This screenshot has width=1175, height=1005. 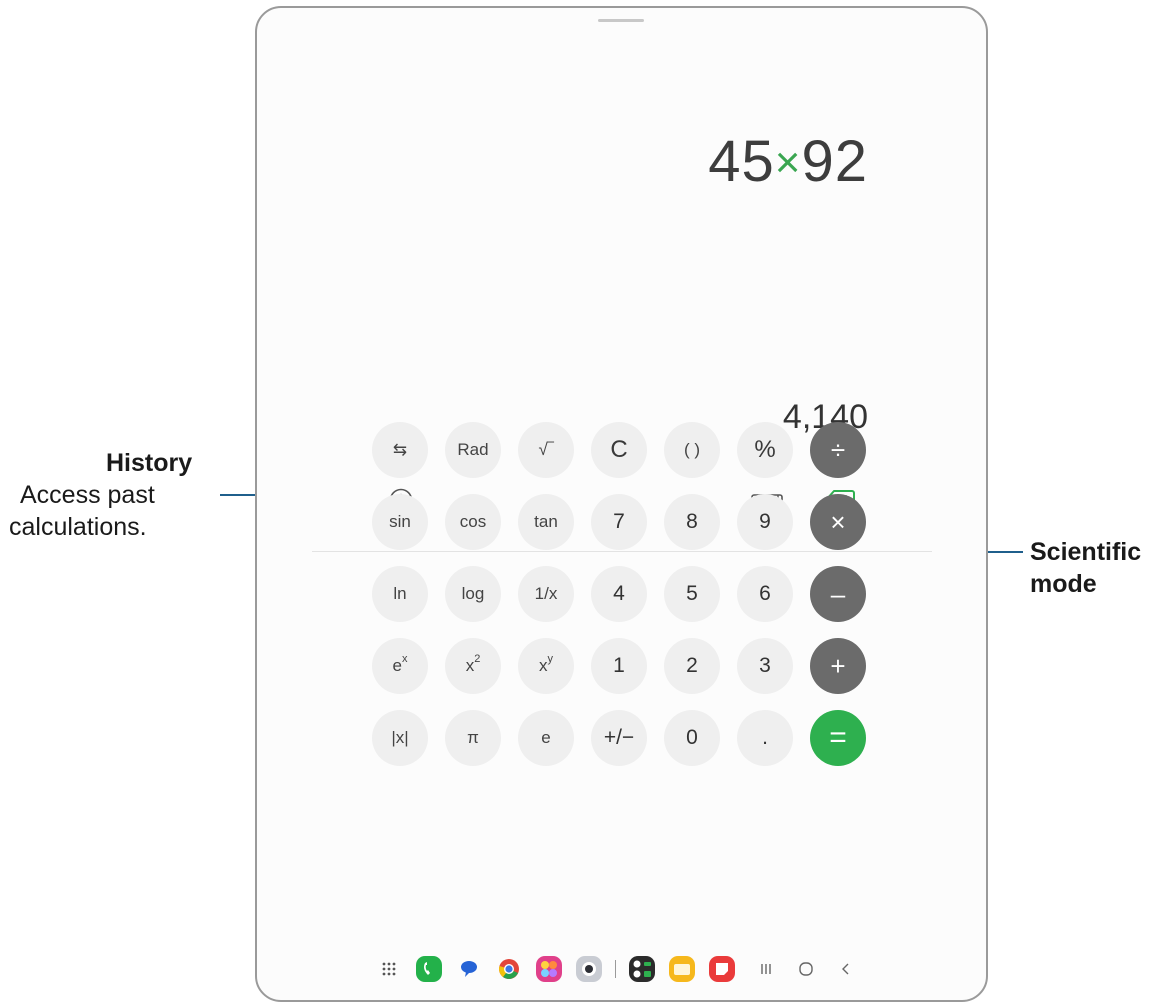 I want to click on digit-8-button: 8, so click(x=692, y=522).